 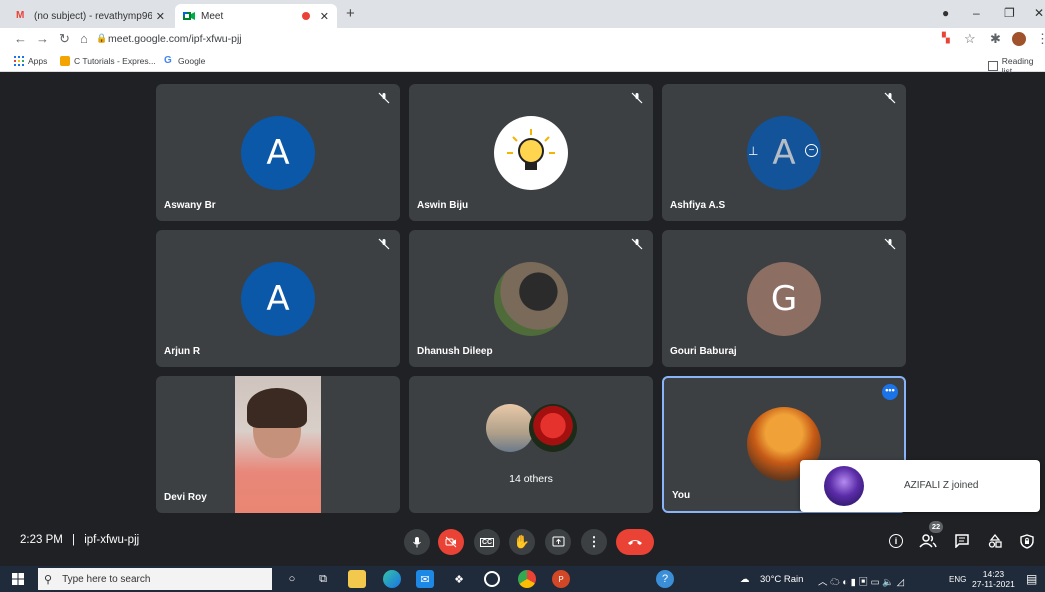 What do you see at coordinates (1019, 39) in the screenshot?
I see `avatar` at bounding box center [1019, 39].